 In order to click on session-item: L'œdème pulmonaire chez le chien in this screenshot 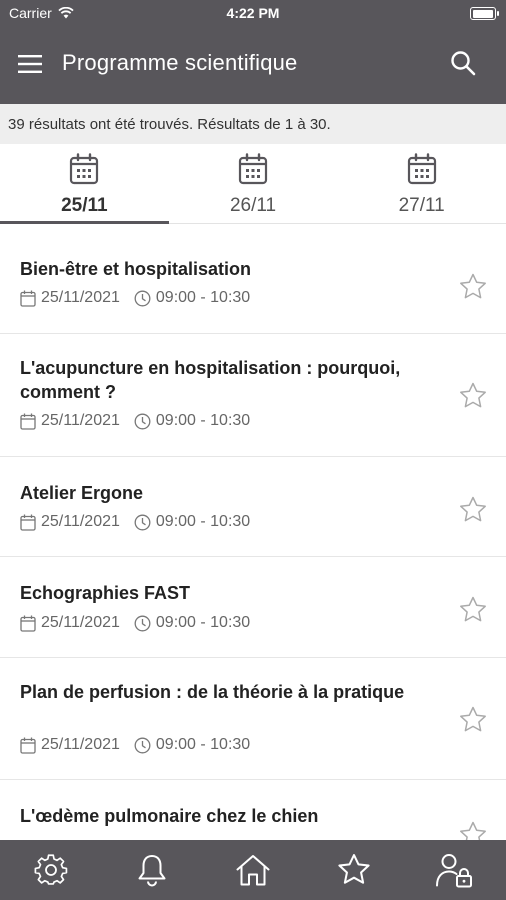, I will do `click(253, 810)`.